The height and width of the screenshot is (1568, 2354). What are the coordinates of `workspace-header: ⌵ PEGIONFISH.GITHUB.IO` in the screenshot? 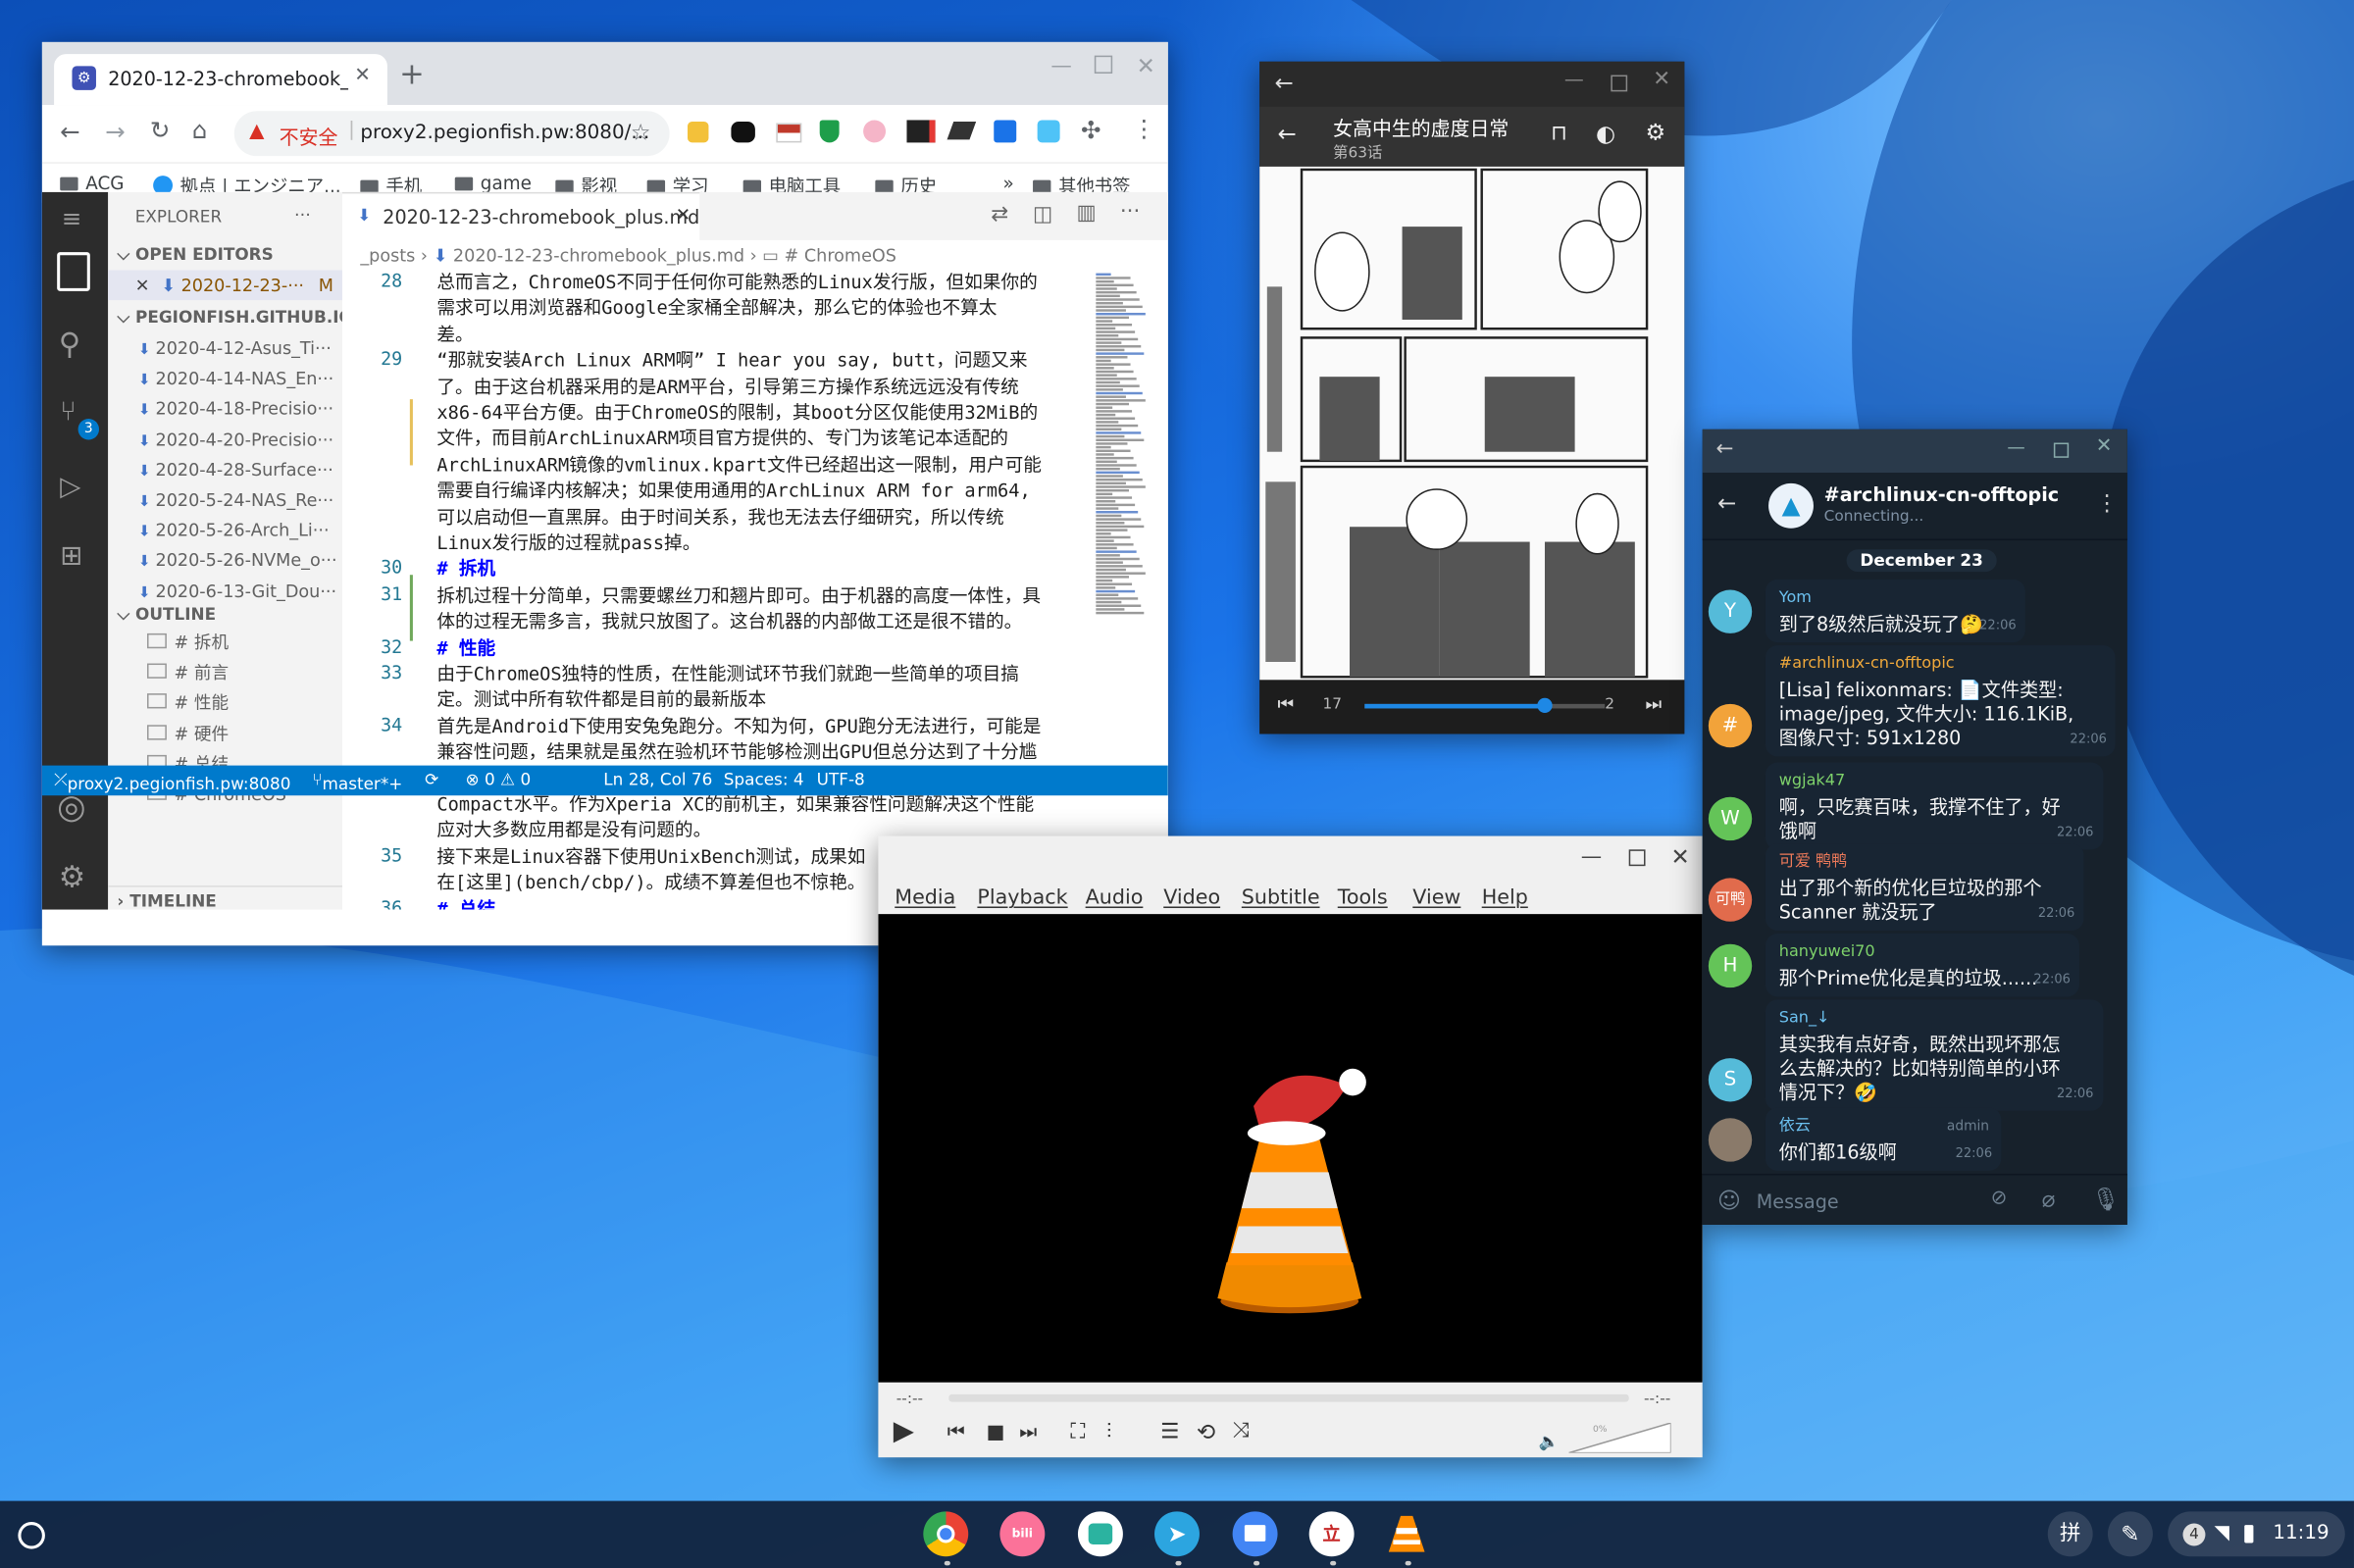 It's located at (225, 318).